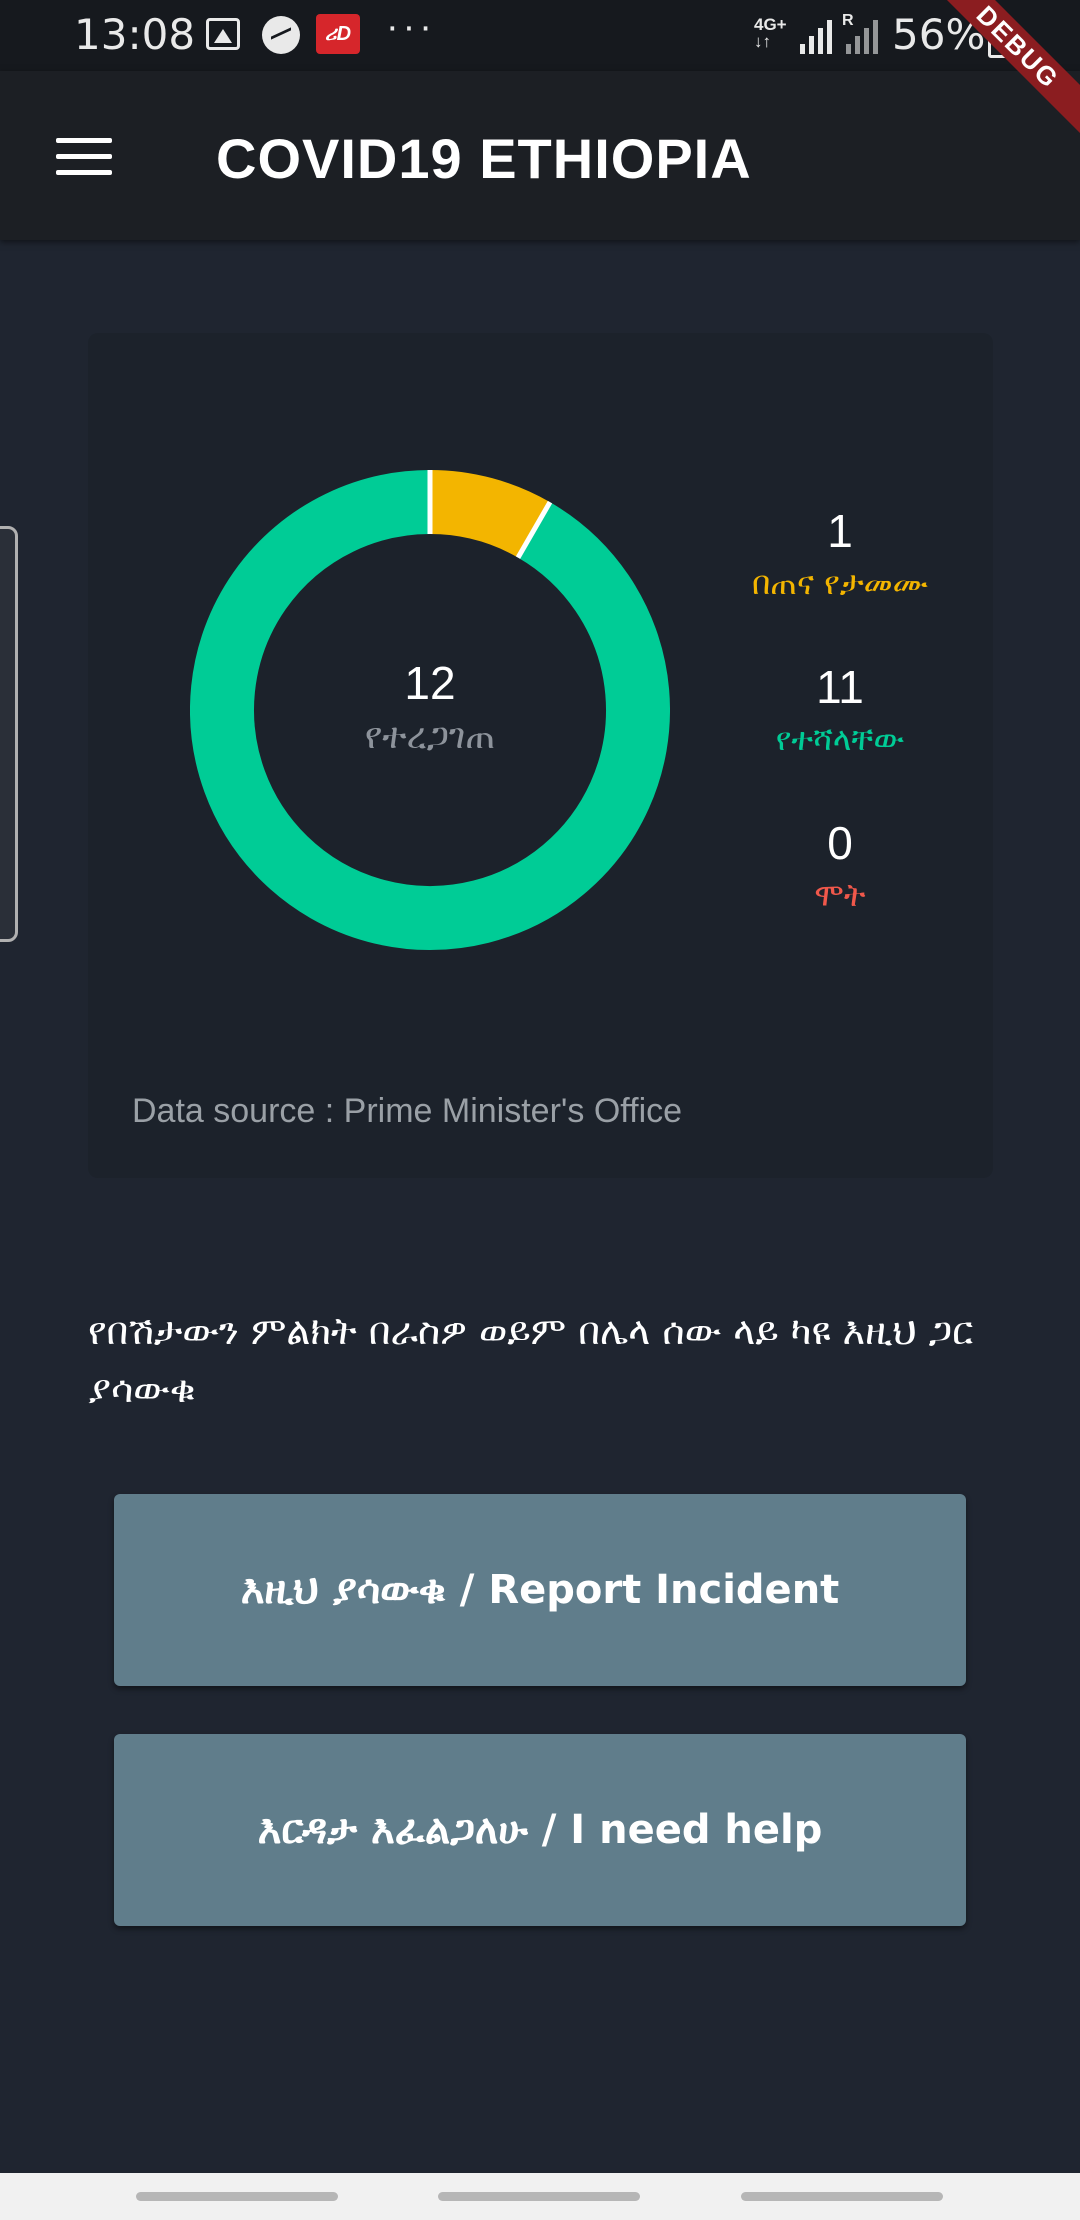 The height and width of the screenshot is (2220, 1080). What do you see at coordinates (840, 895) in the screenshot?
I see `stat-deaths-label: ሞት` at bounding box center [840, 895].